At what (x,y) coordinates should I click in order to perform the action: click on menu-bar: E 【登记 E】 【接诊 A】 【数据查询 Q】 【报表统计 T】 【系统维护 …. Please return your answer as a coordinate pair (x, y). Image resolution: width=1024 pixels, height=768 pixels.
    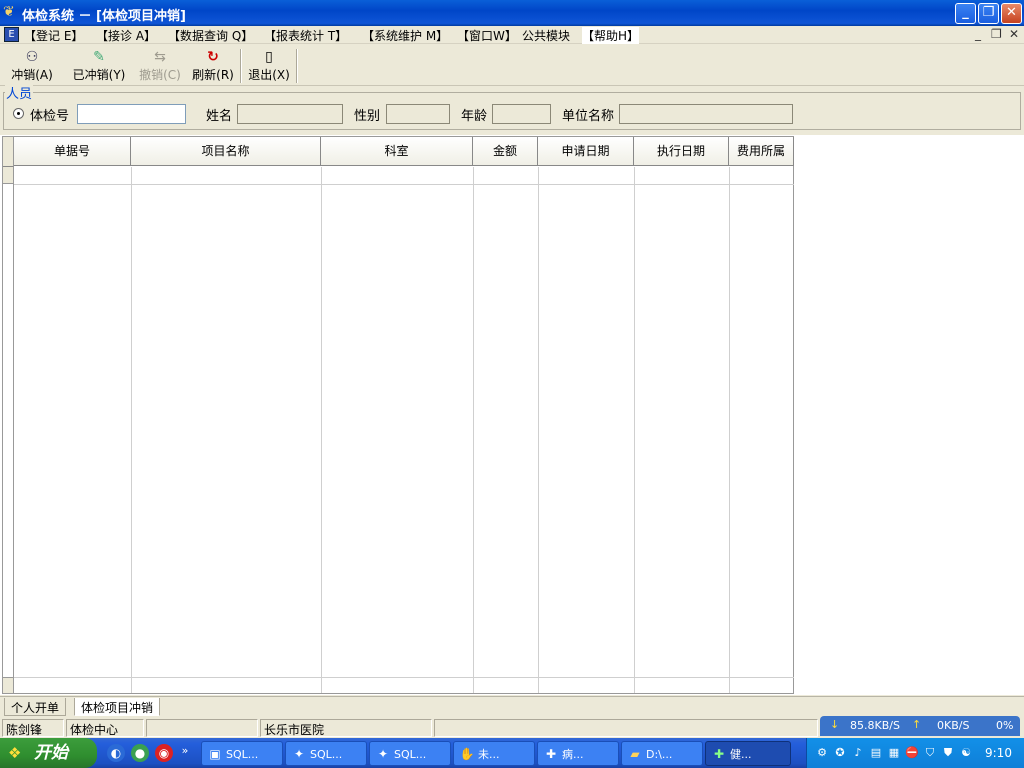
    Looking at the image, I should click on (512, 35).